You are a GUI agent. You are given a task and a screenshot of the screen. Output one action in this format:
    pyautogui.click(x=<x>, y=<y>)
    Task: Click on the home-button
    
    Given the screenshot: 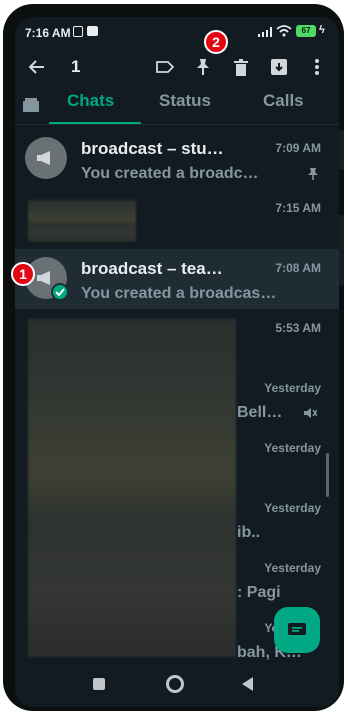 What is the action you would take?
    pyautogui.click(x=175, y=684)
    